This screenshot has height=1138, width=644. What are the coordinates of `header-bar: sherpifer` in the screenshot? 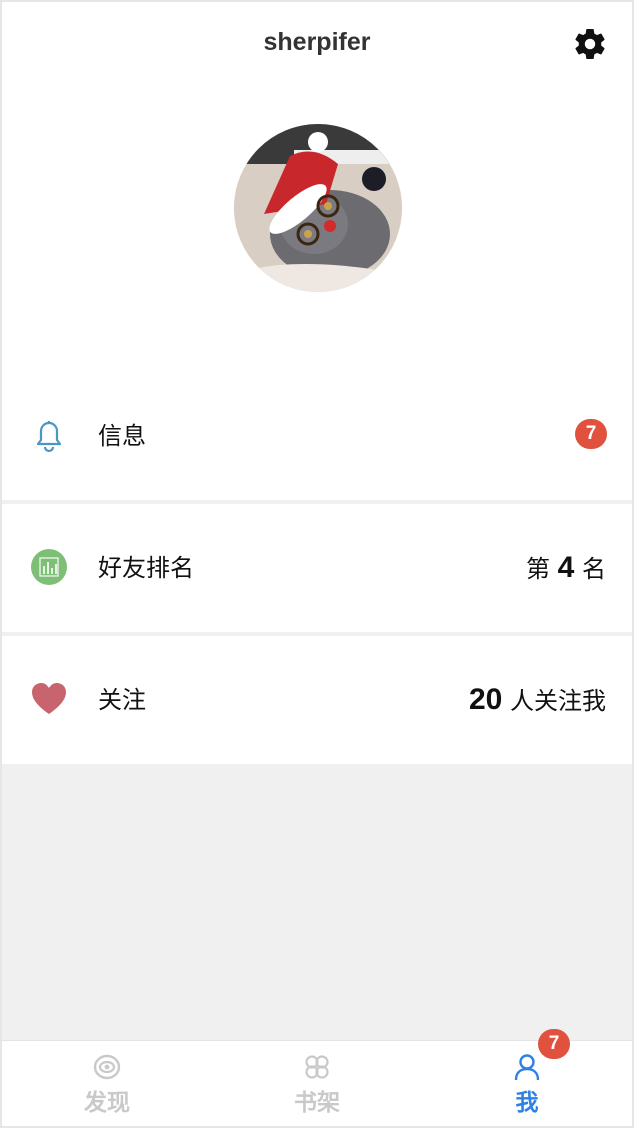 It's located at (317, 42).